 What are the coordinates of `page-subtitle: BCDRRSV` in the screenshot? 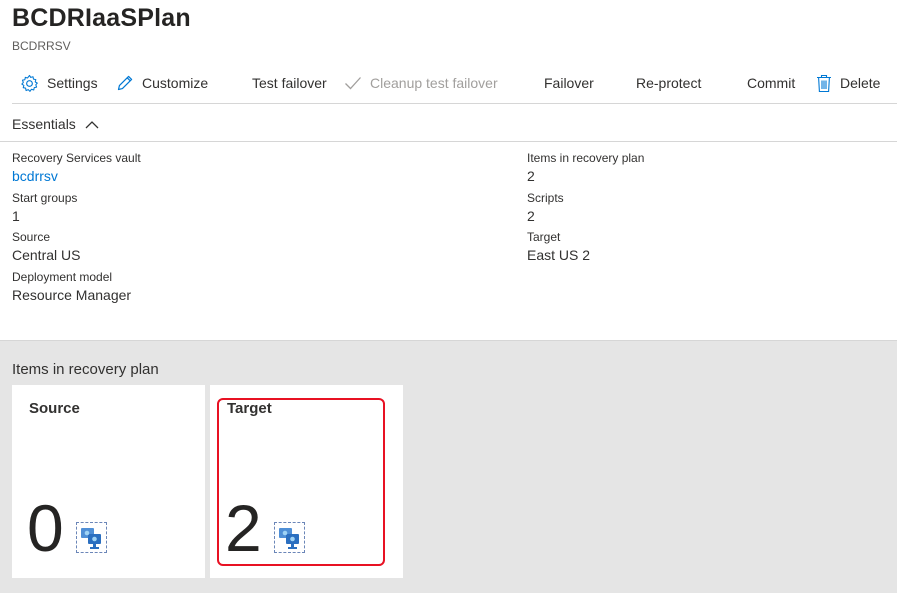 It's located at (41, 46).